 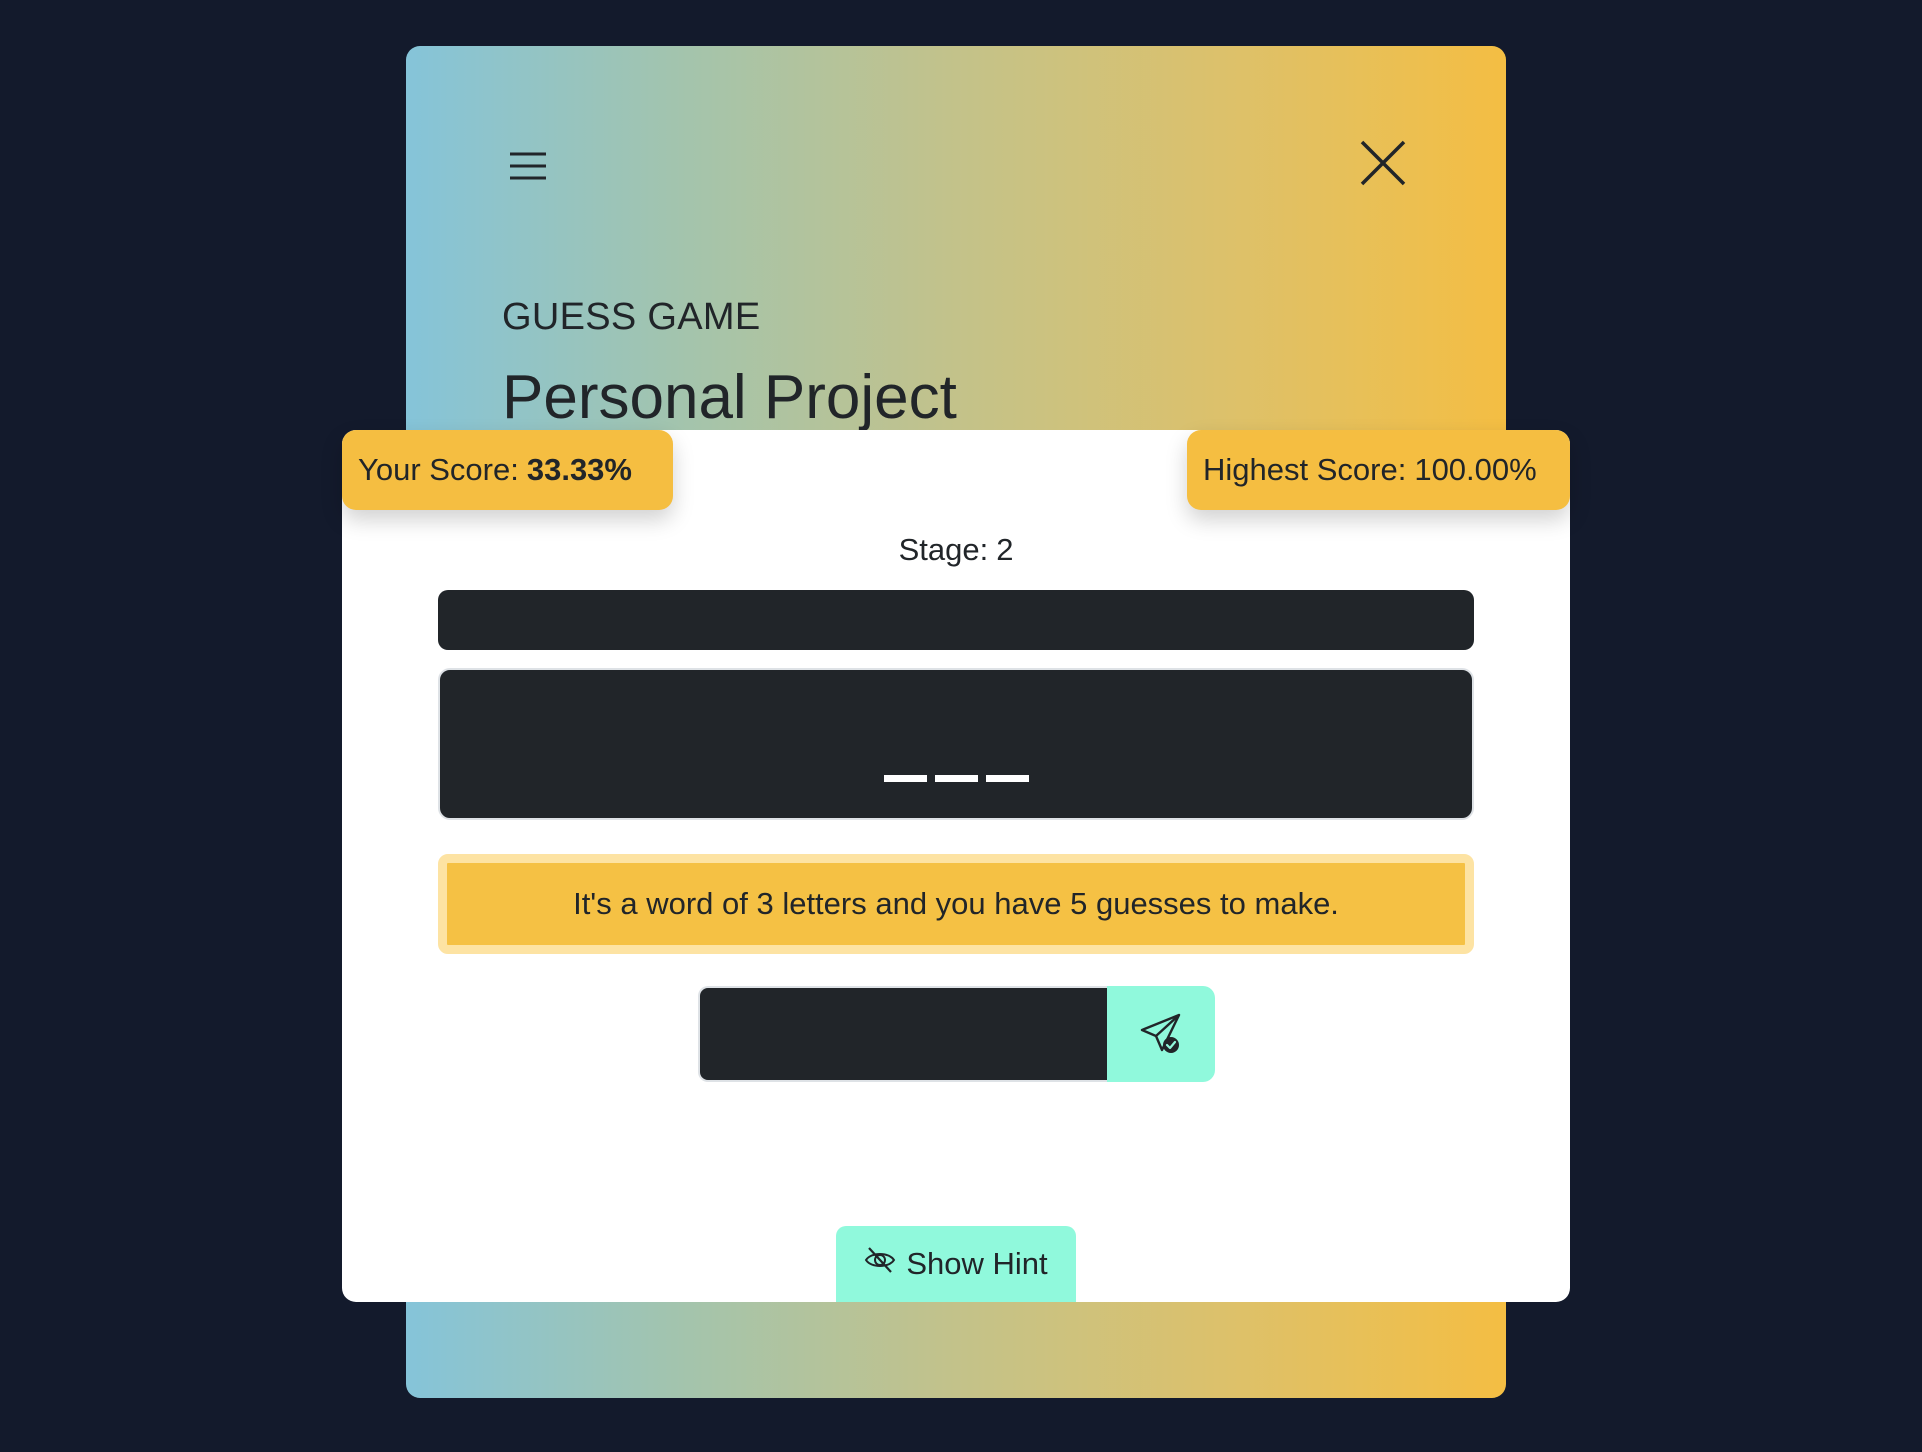 I want to click on game-subtitle: GUESS GAME, so click(x=631, y=317).